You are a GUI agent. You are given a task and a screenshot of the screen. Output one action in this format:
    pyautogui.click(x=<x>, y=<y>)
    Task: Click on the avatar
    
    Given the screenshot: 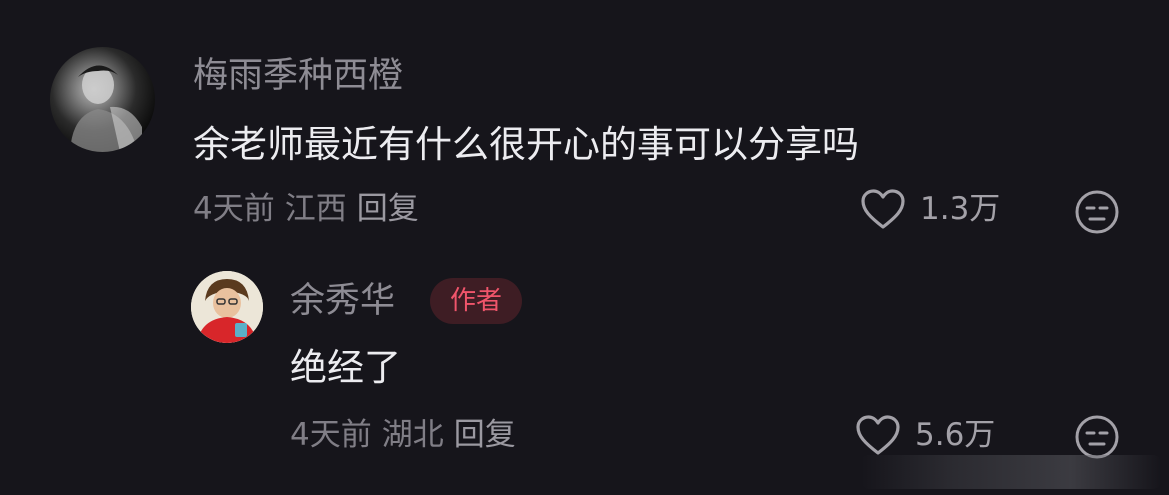 What is the action you would take?
    pyautogui.click(x=102, y=99)
    